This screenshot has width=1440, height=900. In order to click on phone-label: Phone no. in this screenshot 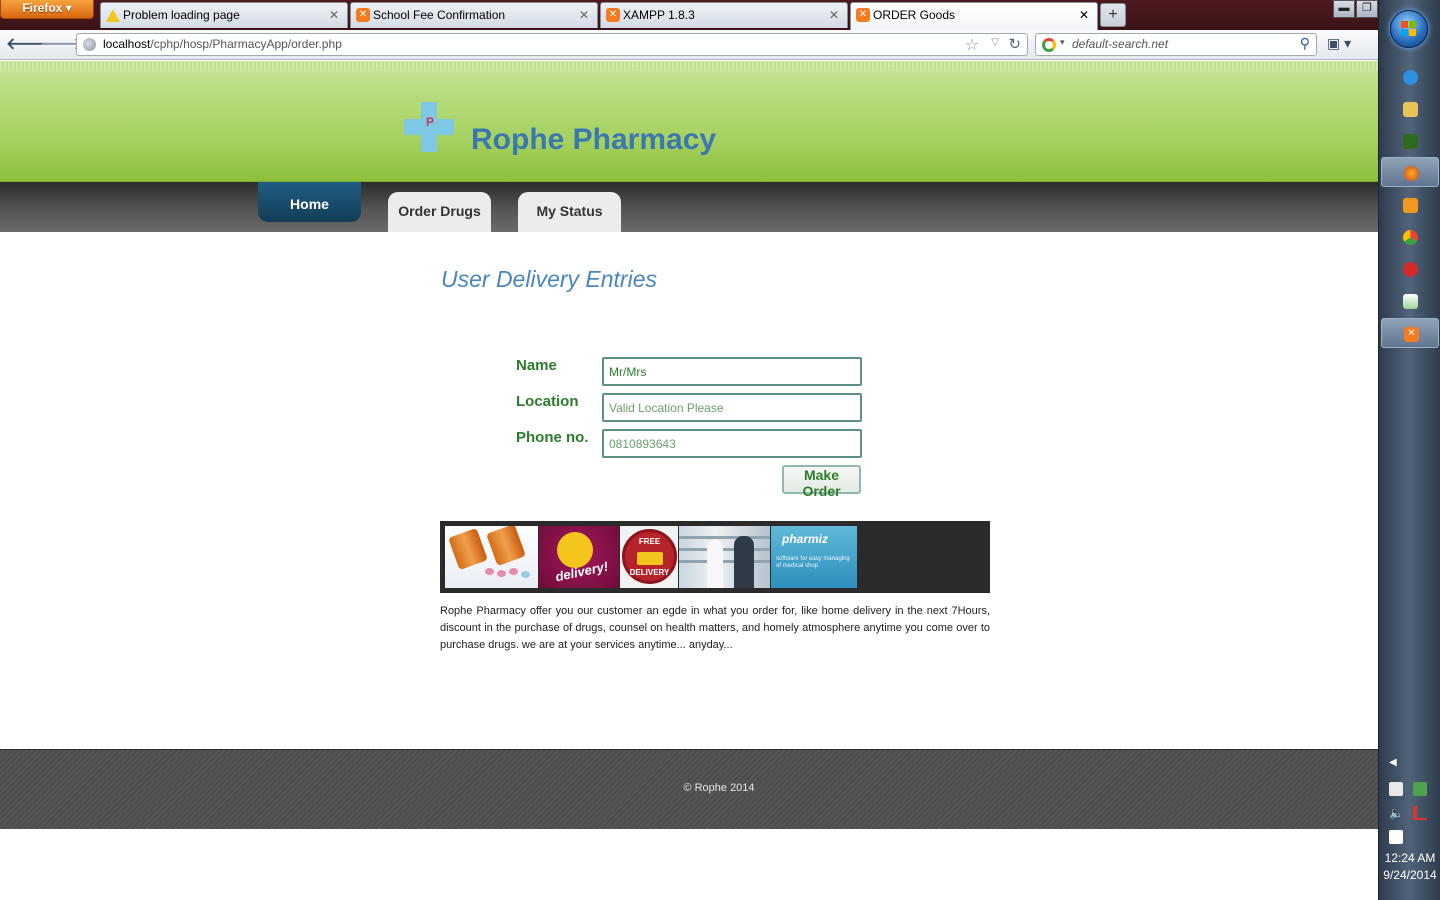, I will do `click(552, 437)`.